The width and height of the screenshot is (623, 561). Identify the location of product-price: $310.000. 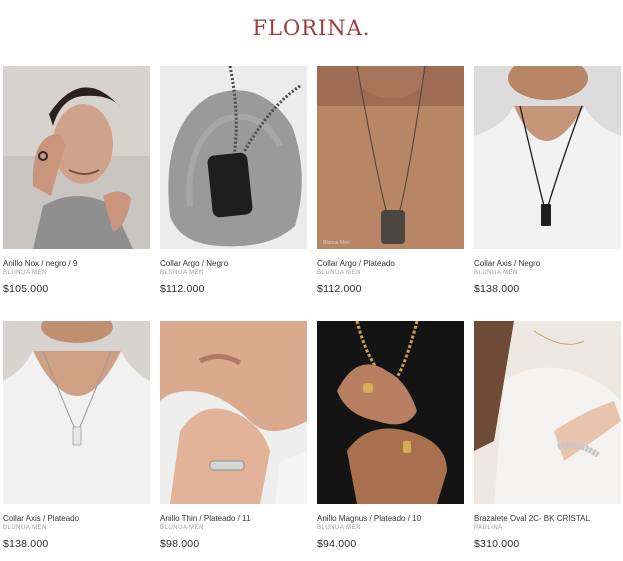
(497, 544).